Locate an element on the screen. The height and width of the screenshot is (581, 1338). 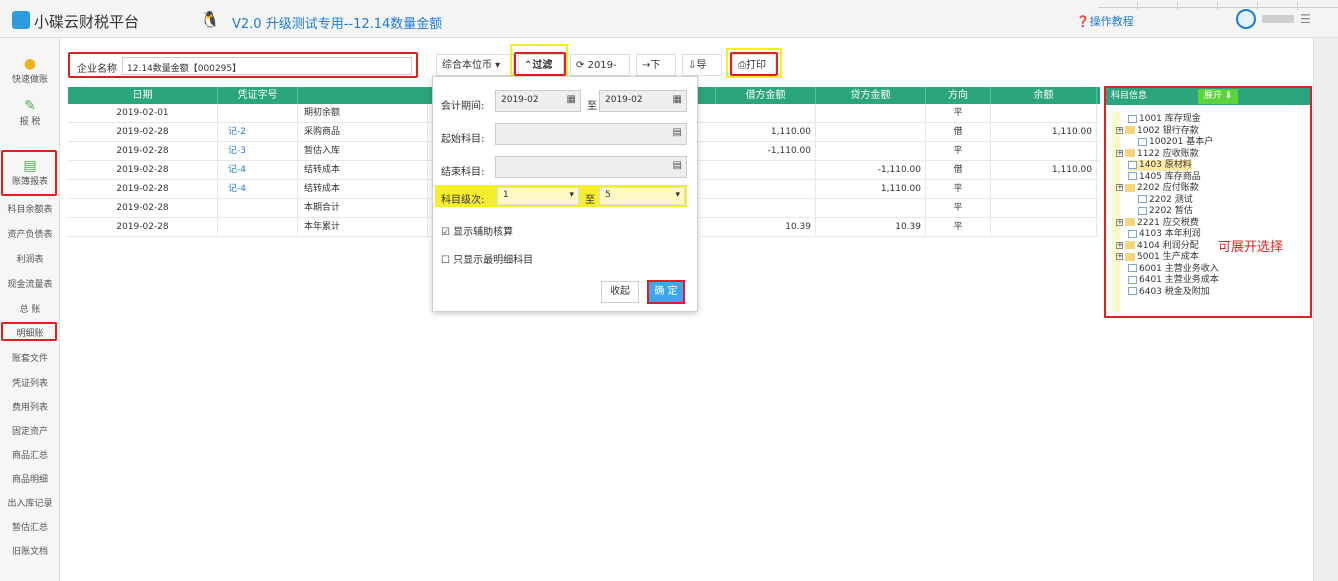
help-link: ❓操作教程 is located at coordinates (1105, 21).